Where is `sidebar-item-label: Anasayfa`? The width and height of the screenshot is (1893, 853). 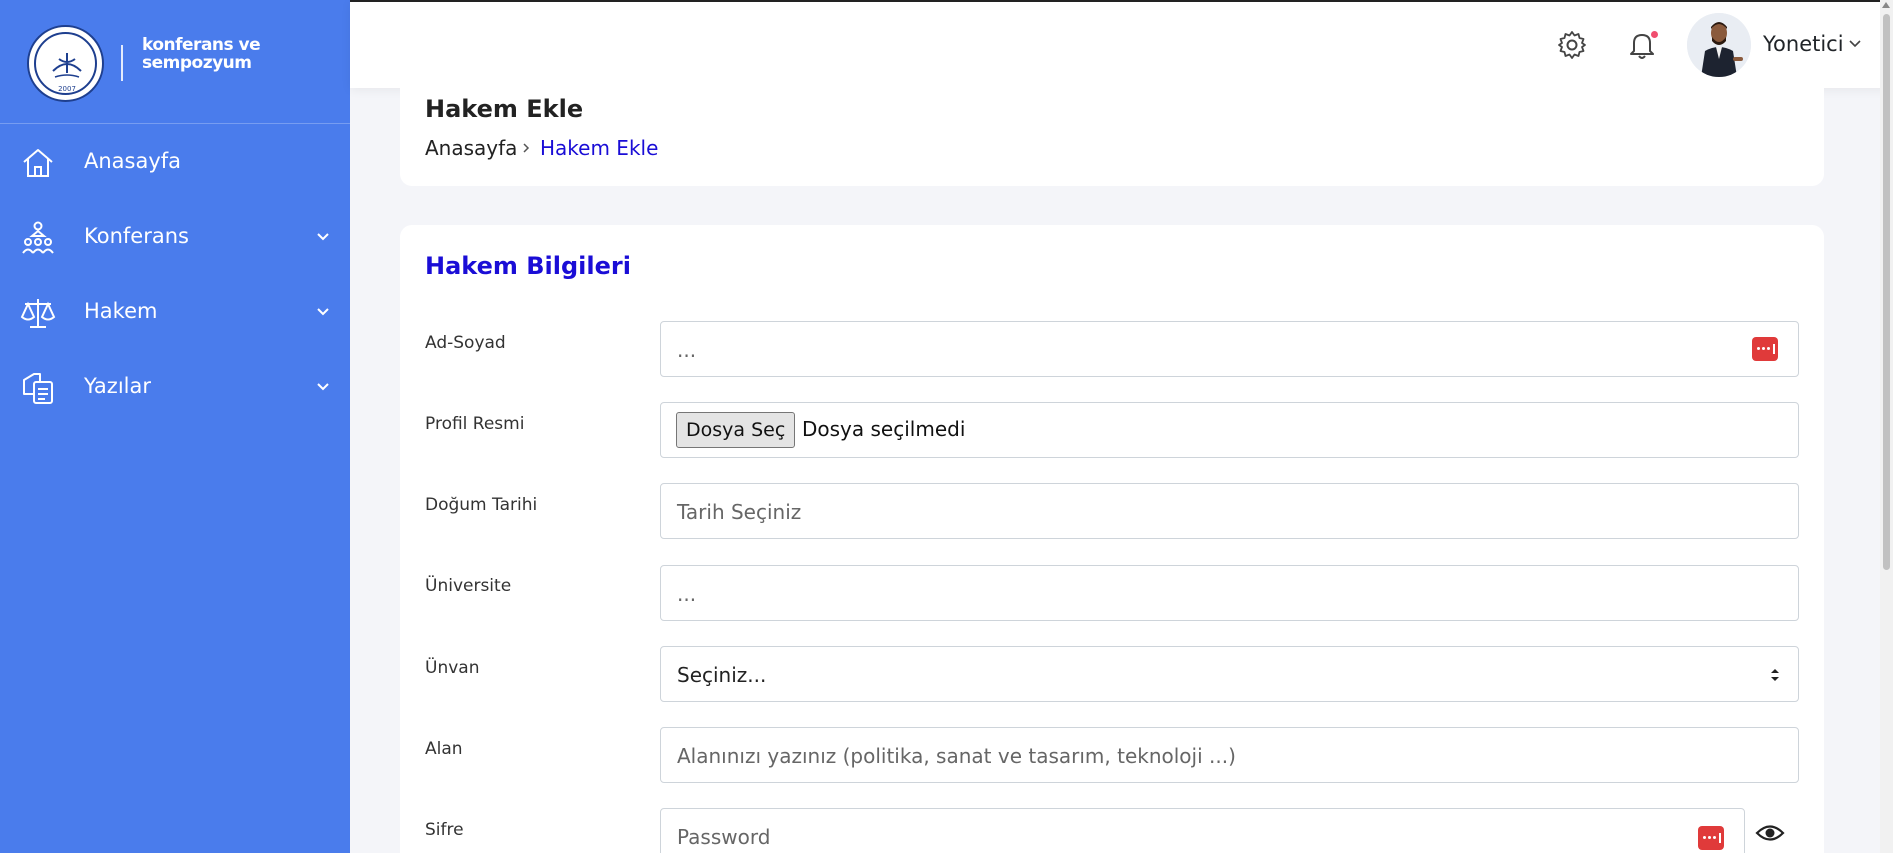 sidebar-item-label: Anasayfa is located at coordinates (133, 161).